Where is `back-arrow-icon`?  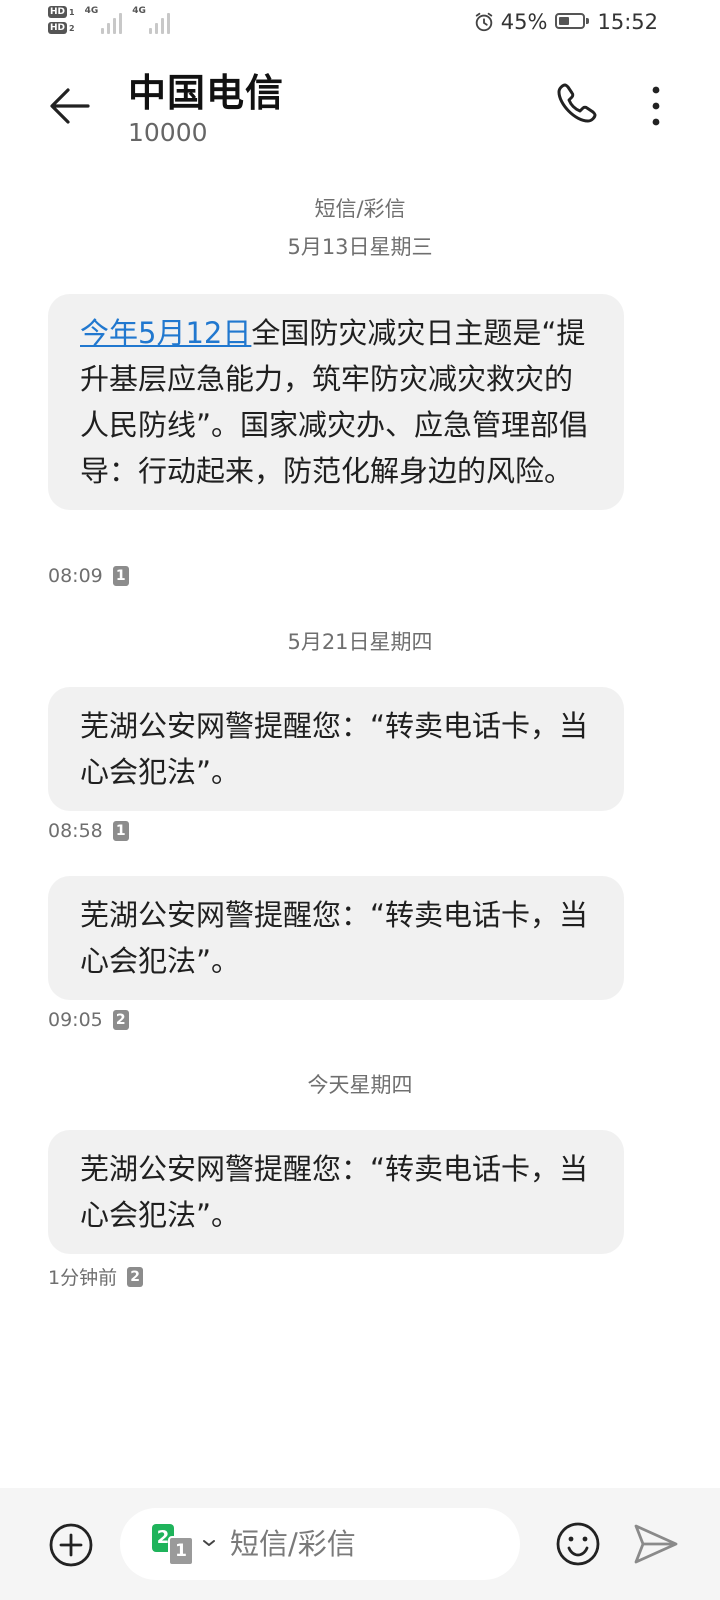 back-arrow-icon is located at coordinates (70, 106).